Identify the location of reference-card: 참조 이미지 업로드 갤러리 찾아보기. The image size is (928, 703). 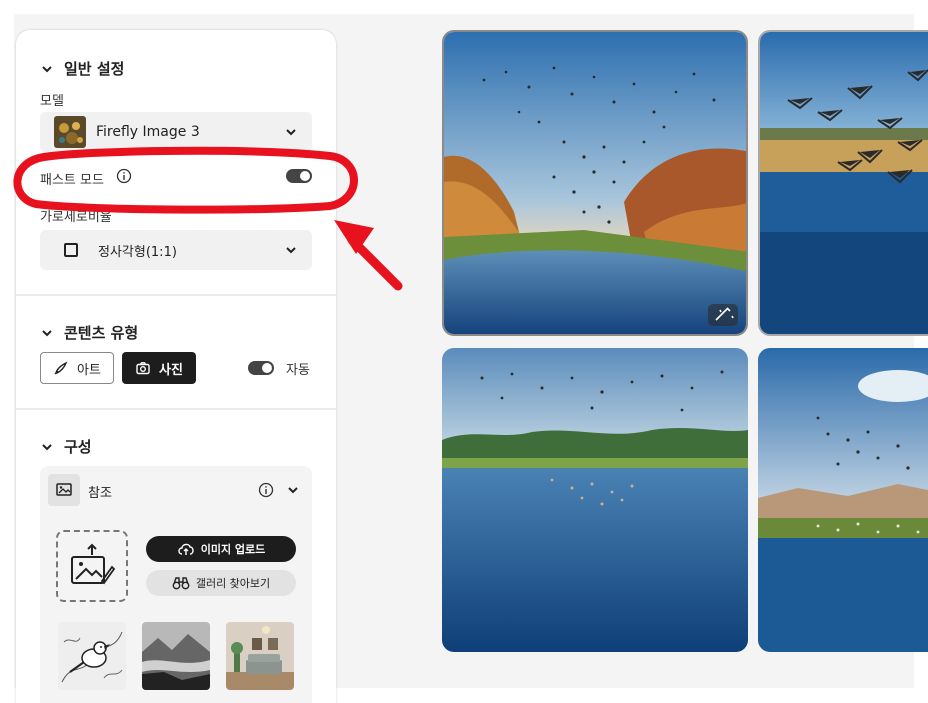
(176, 584).